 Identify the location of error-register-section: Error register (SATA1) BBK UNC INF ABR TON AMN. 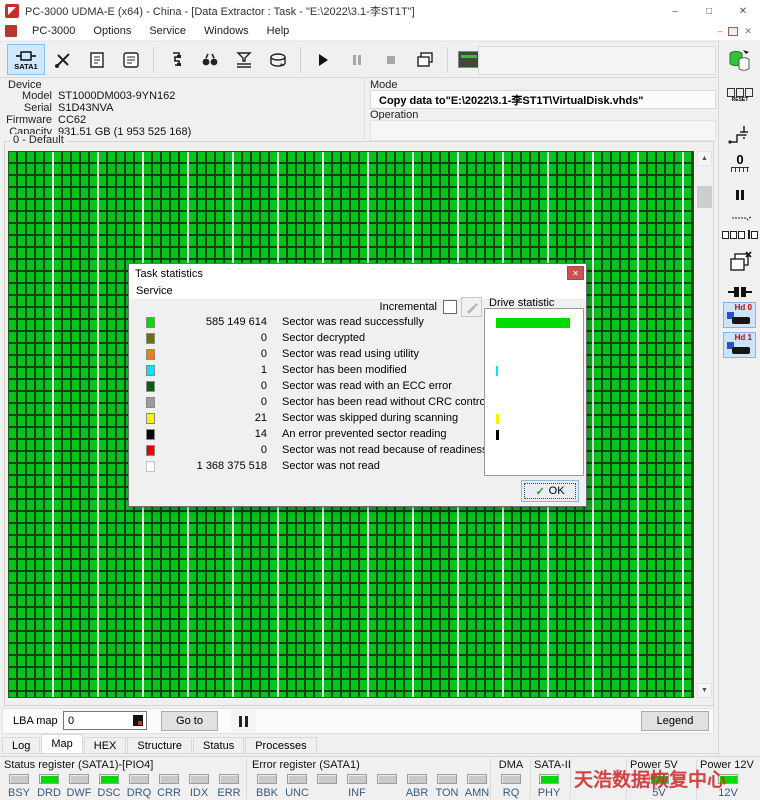
(372, 779).